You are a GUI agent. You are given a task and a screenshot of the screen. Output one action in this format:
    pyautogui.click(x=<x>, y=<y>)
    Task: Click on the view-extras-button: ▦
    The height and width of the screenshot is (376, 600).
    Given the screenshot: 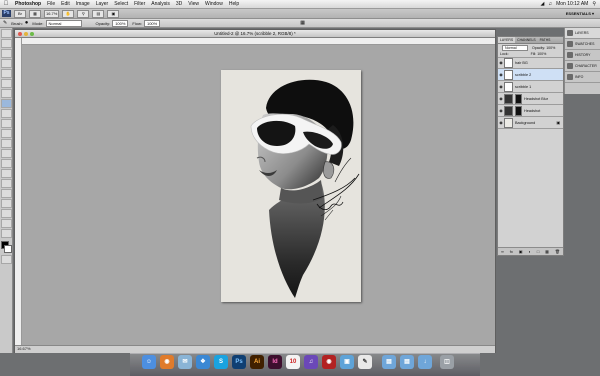 What is the action you would take?
    pyautogui.click(x=35, y=13)
    